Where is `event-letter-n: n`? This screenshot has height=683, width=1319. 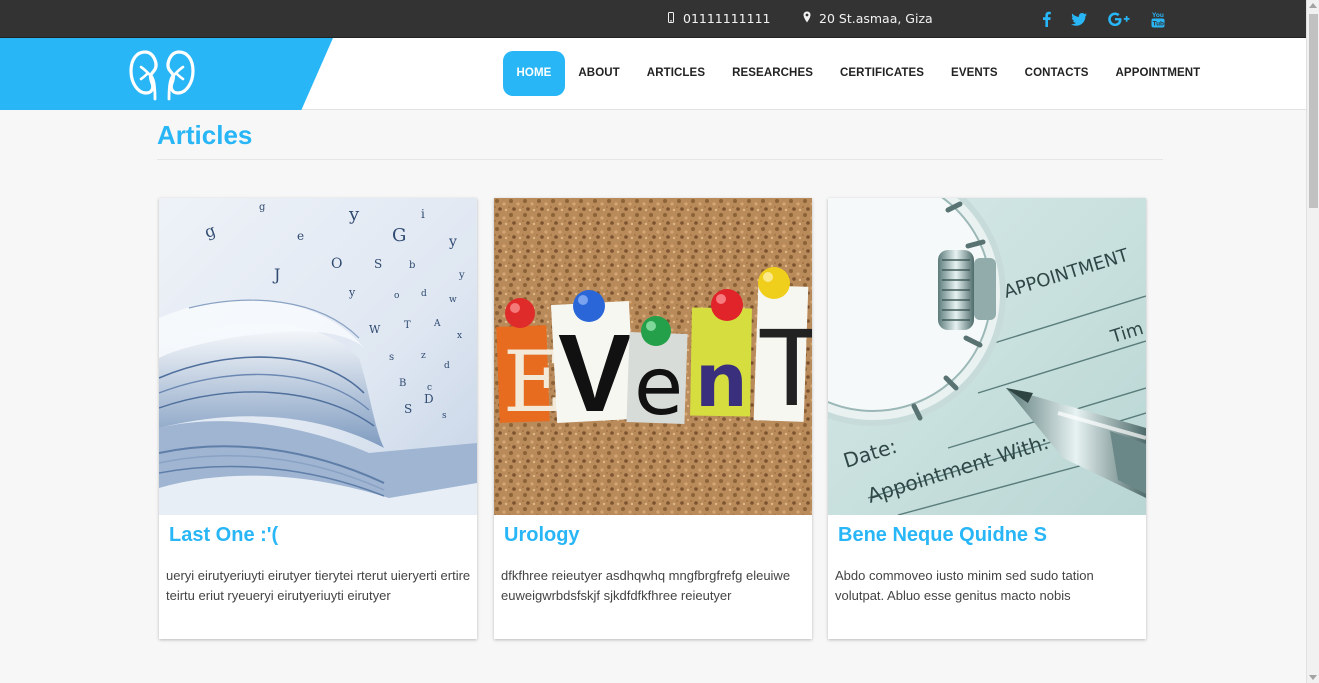
event-letter-n: n is located at coordinates (721, 381).